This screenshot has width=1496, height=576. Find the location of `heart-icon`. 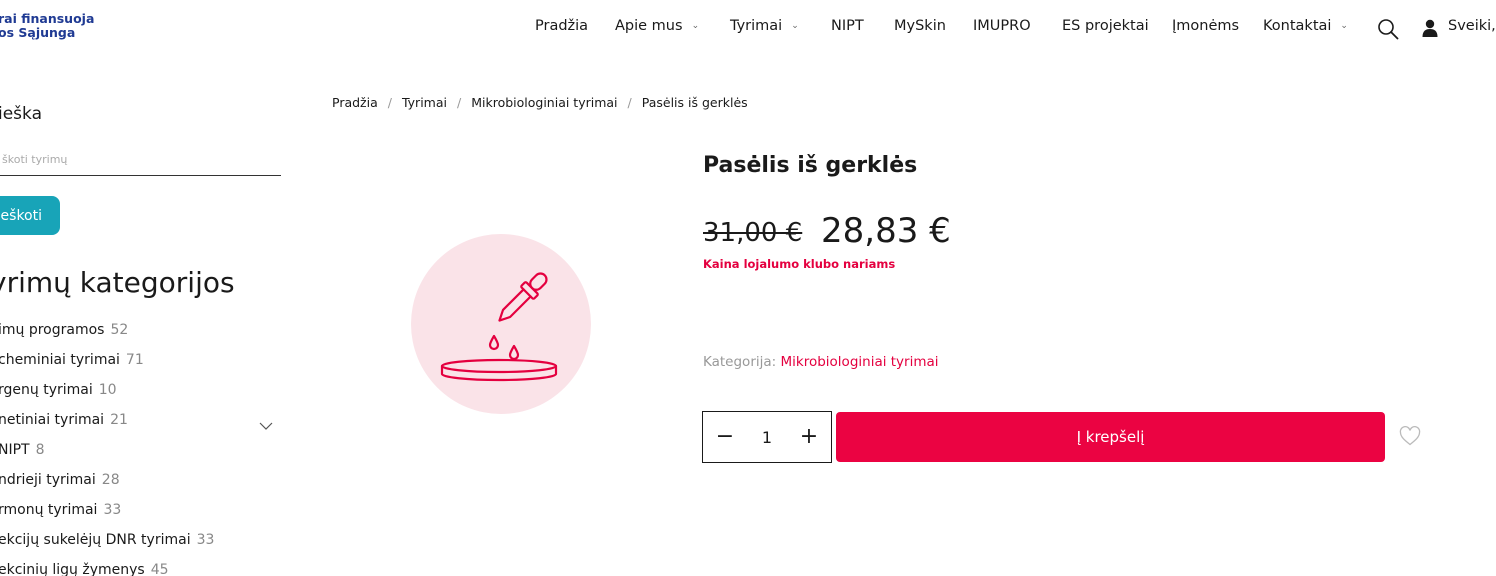

heart-icon is located at coordinates (1410, 436).